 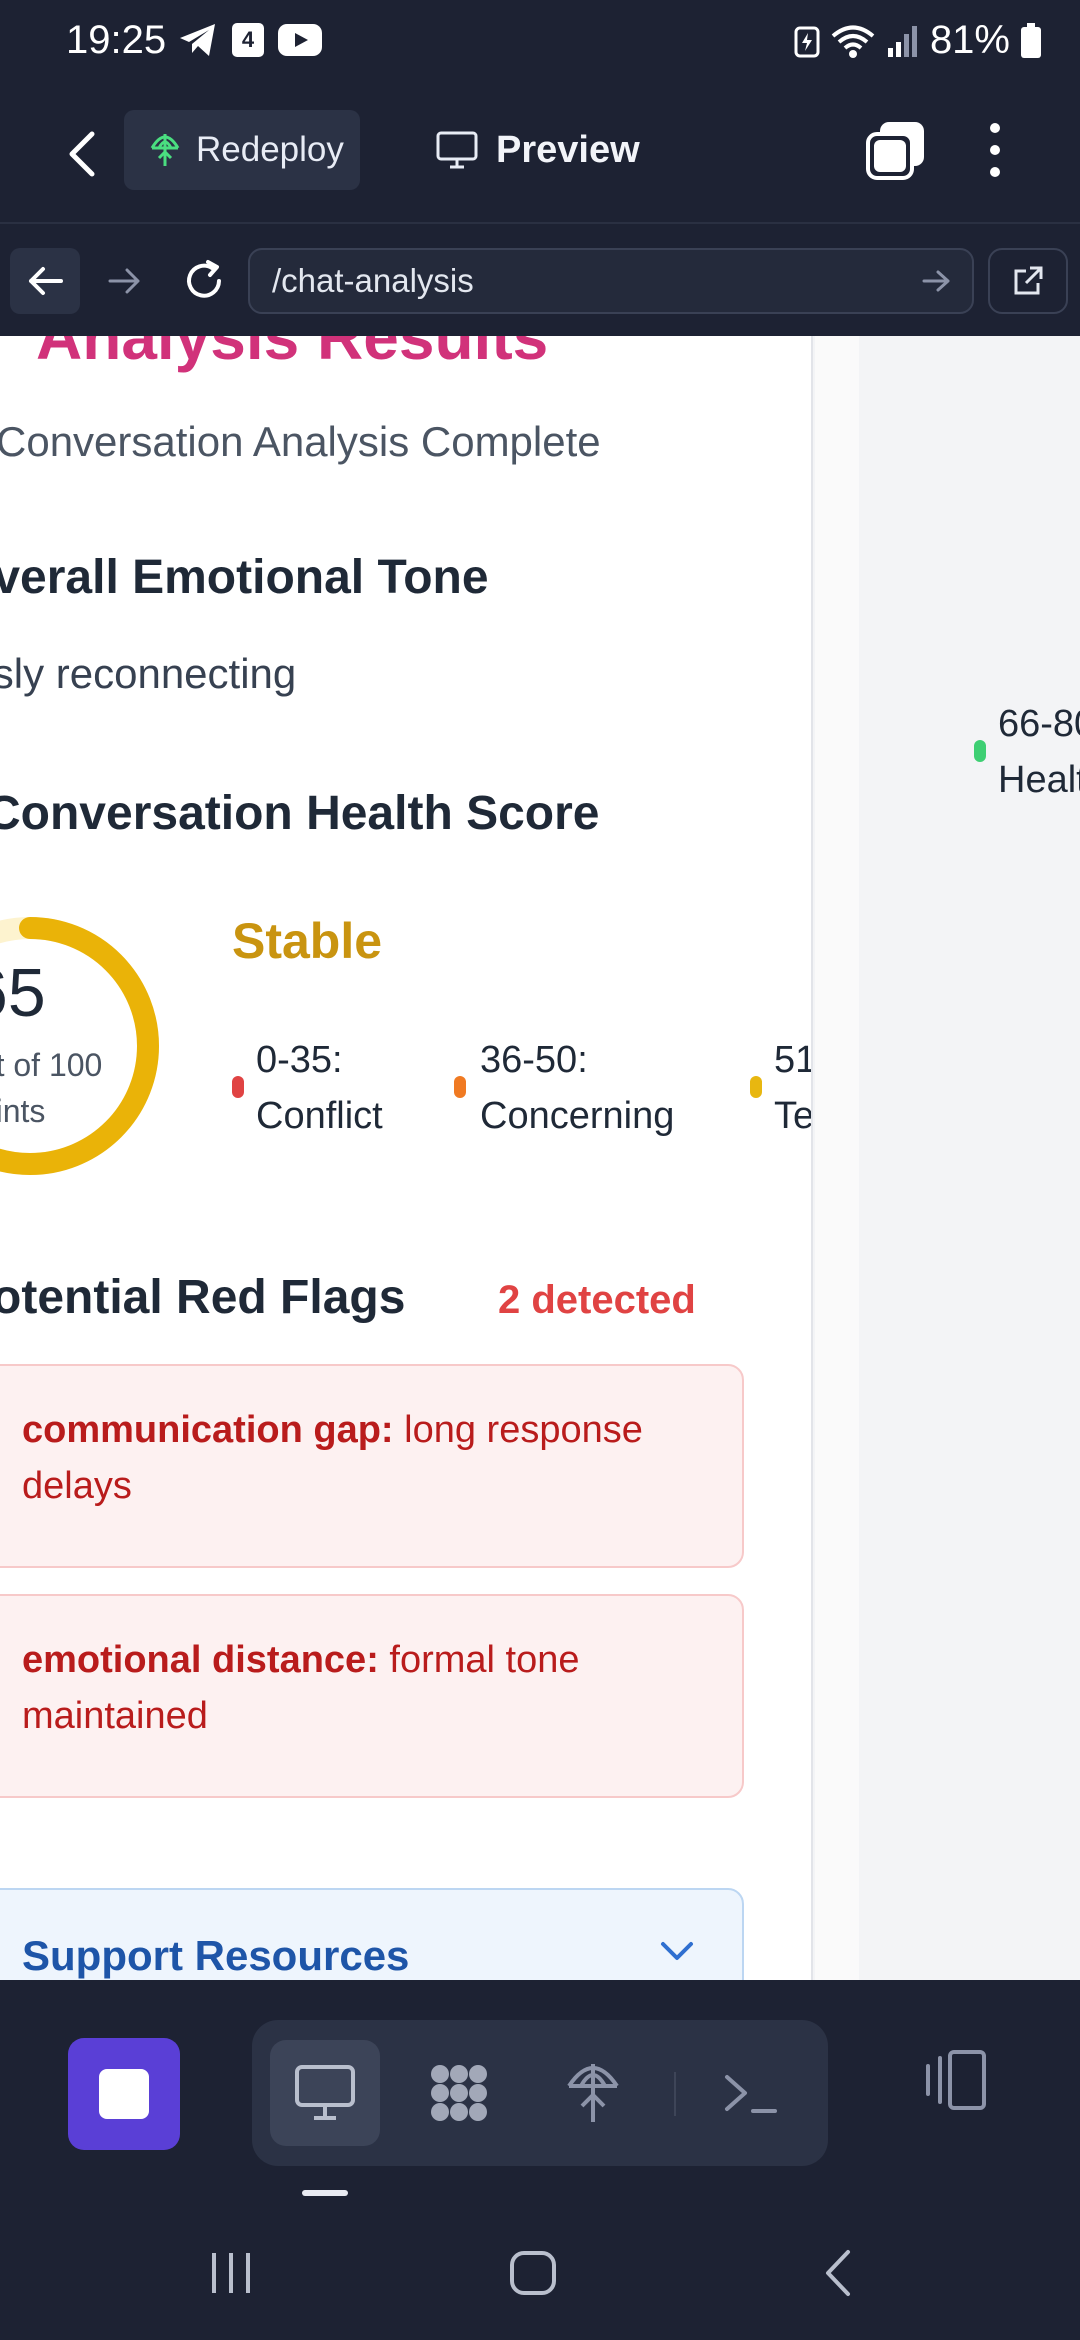 I want to click on tool-agent, so click(x=459, y=2093).